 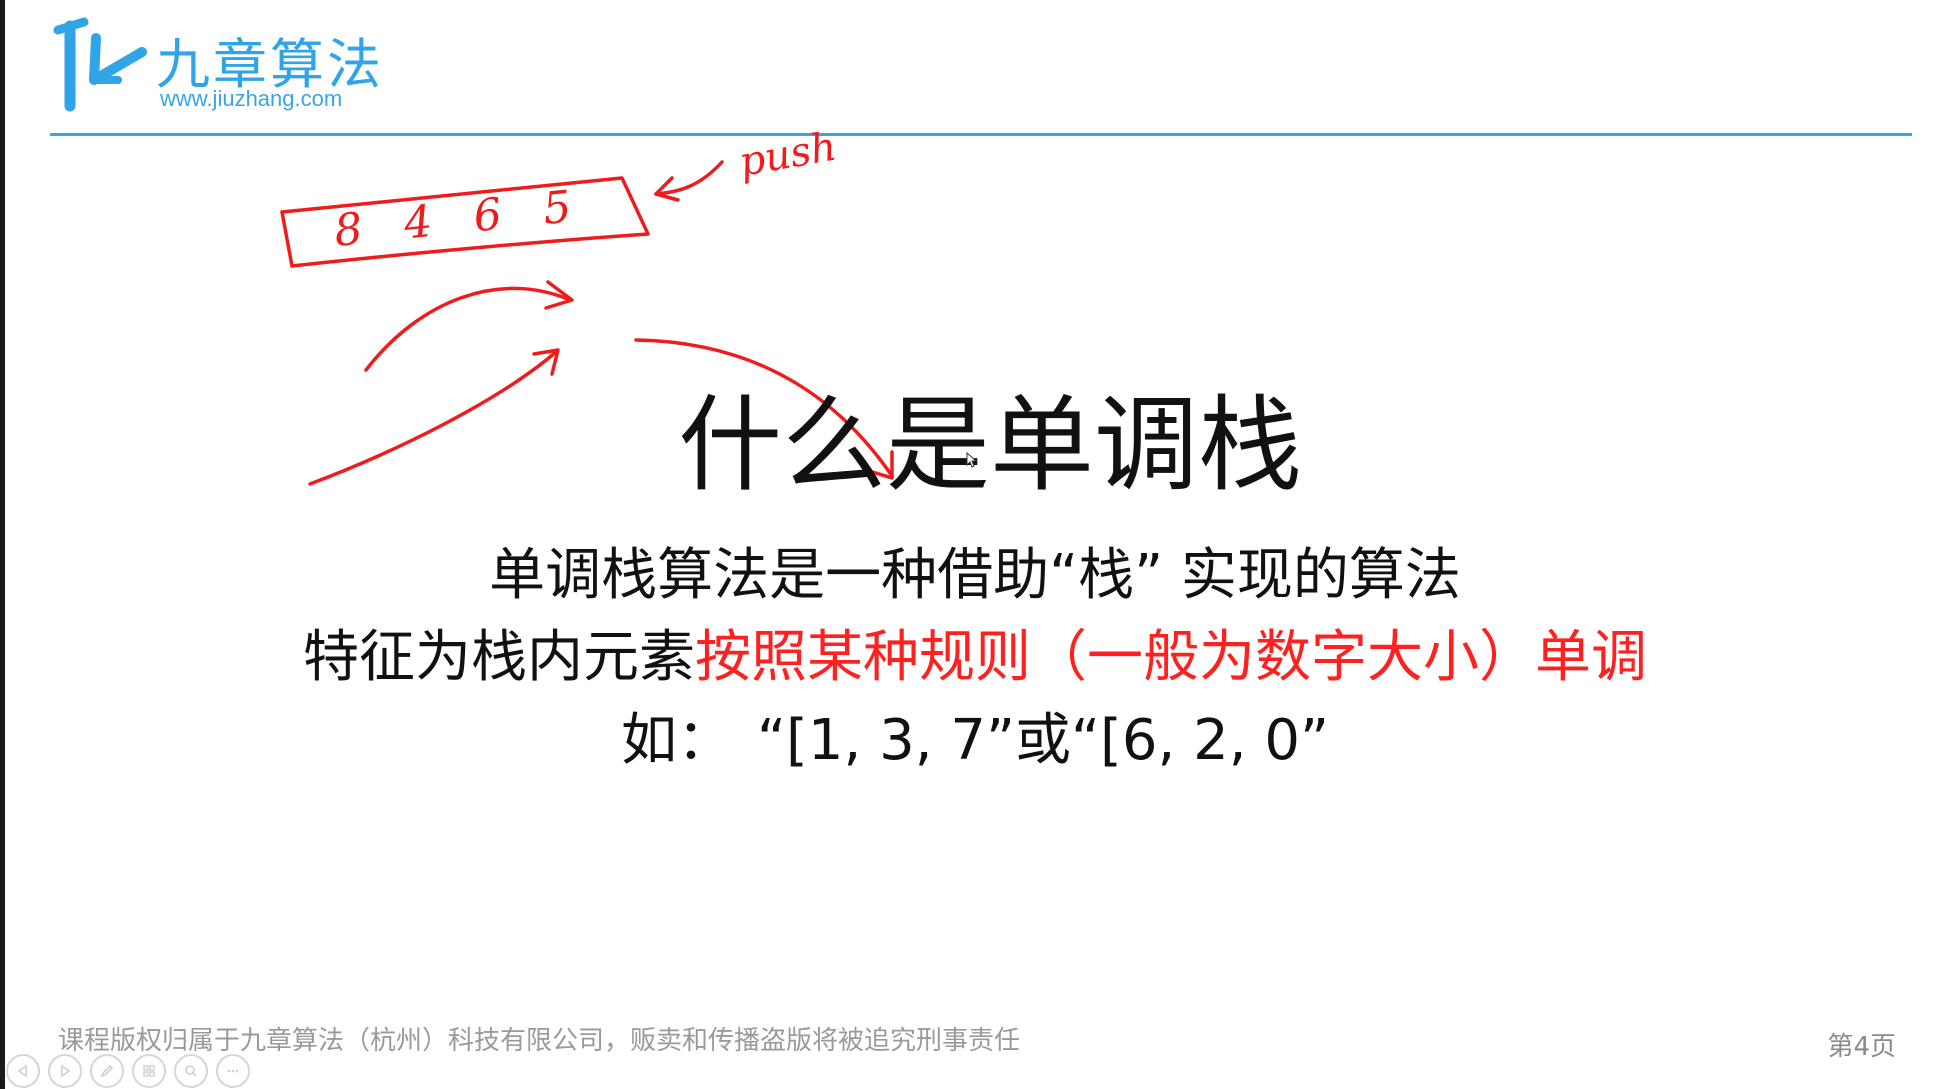 I want to click on example-decreasing: “[6, 2, 0”, so click(x=1200, y=740).